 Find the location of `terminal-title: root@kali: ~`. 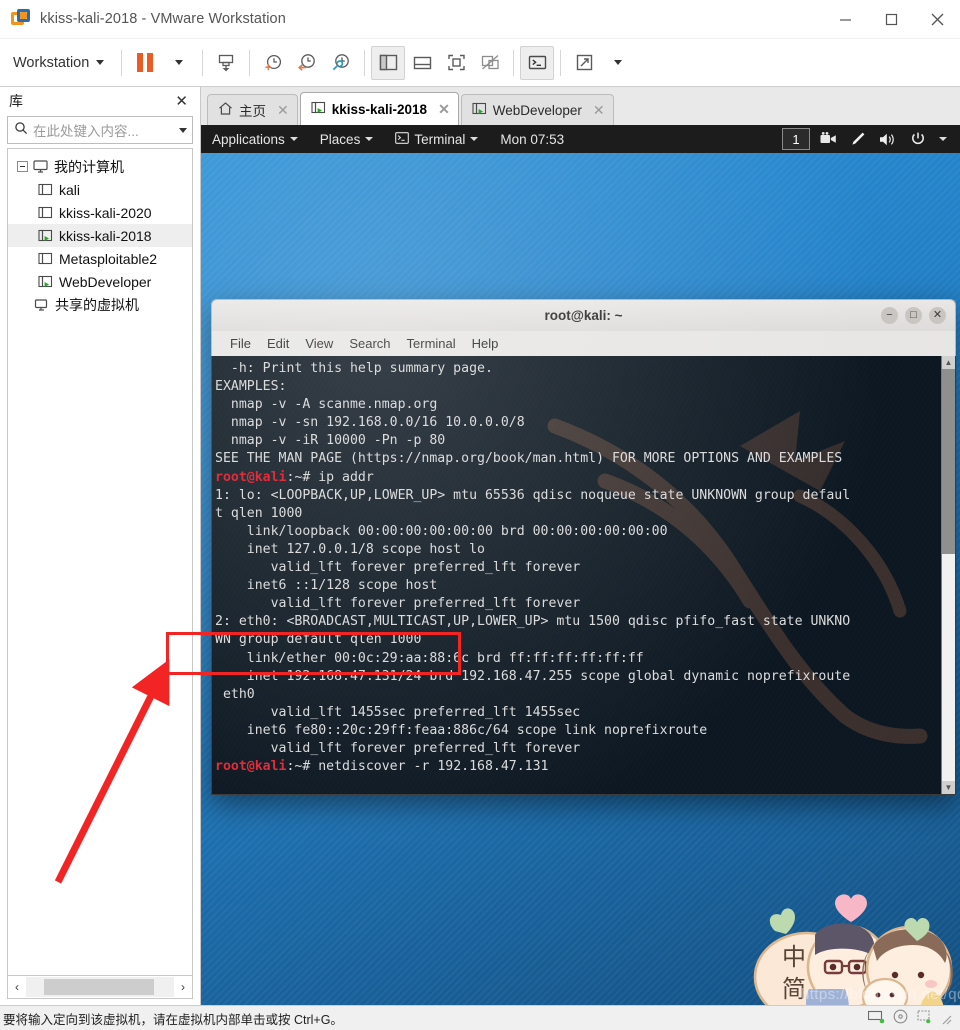

terminal-title: root@kali: ~ is located at coordinates (583, 315).